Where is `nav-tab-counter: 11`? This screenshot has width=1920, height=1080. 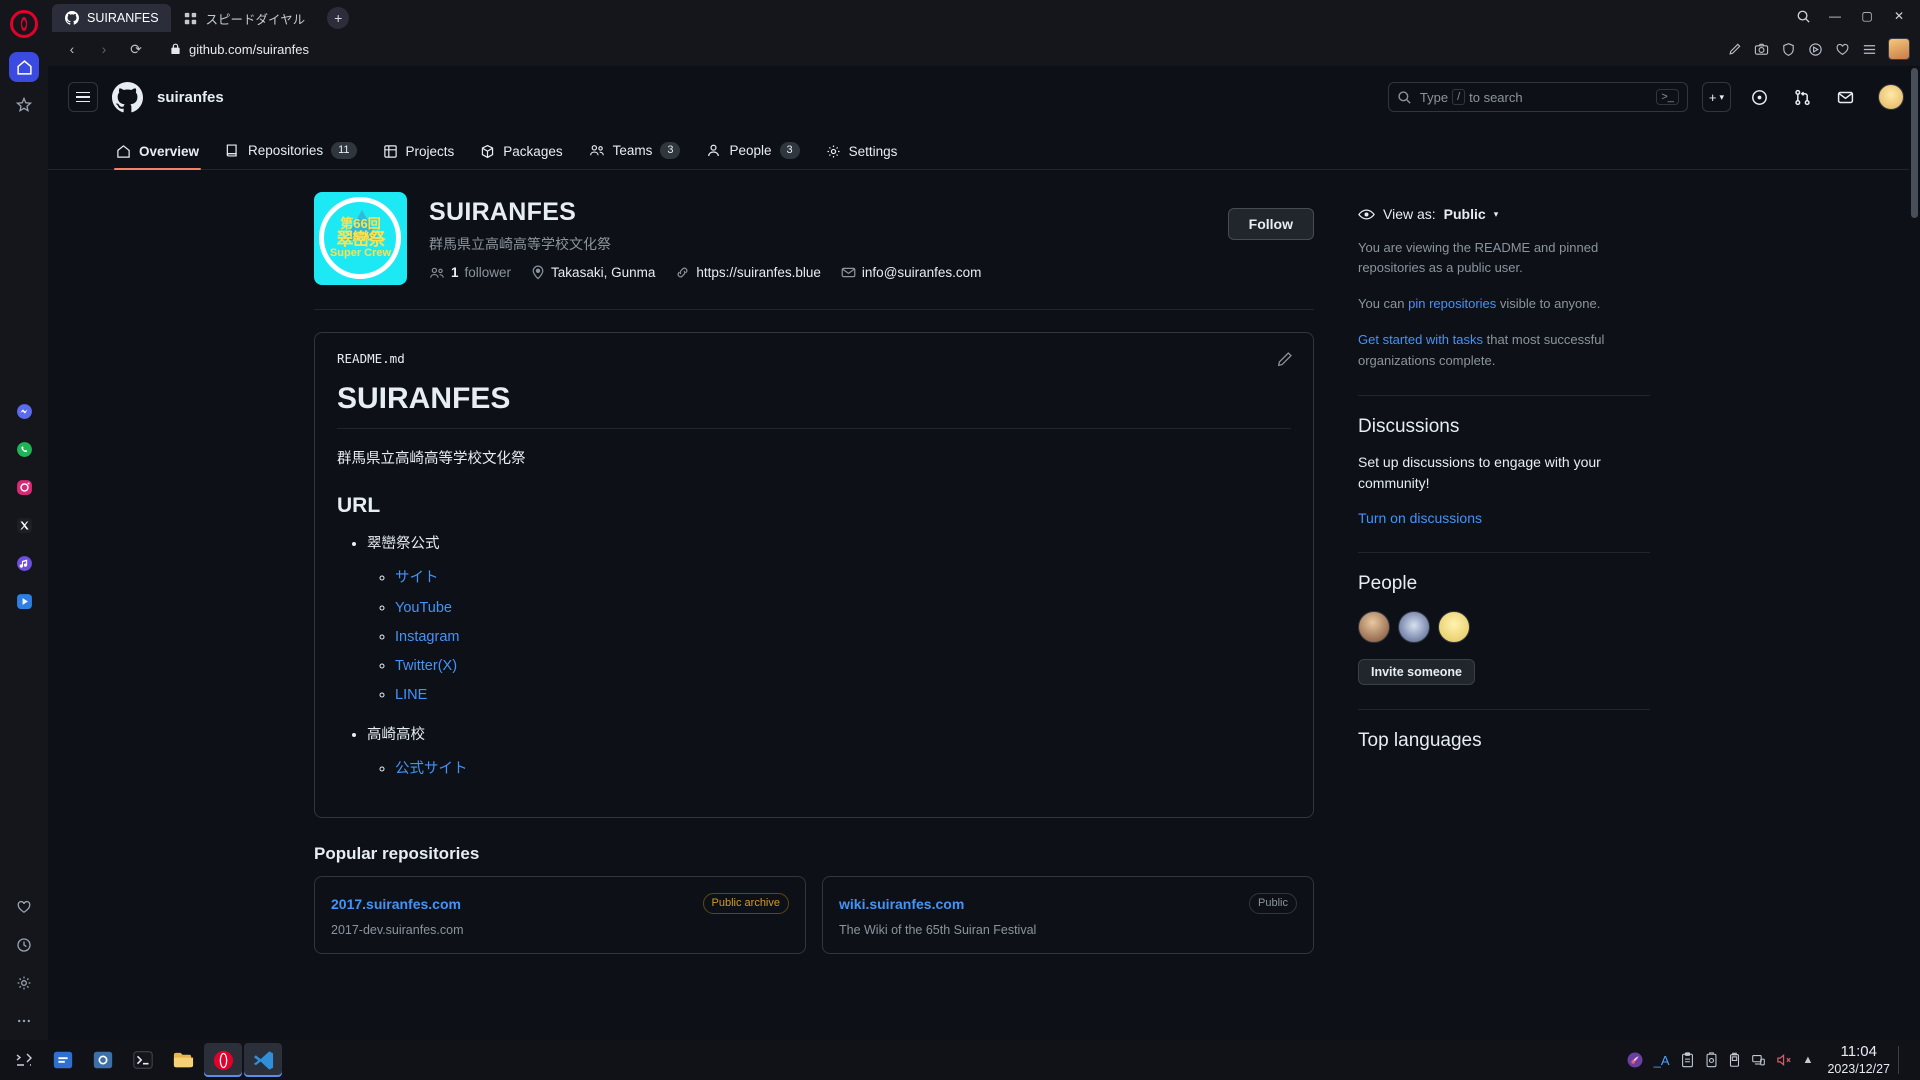 nav-tab-counter: 11 is located at coordinates (344, 150).